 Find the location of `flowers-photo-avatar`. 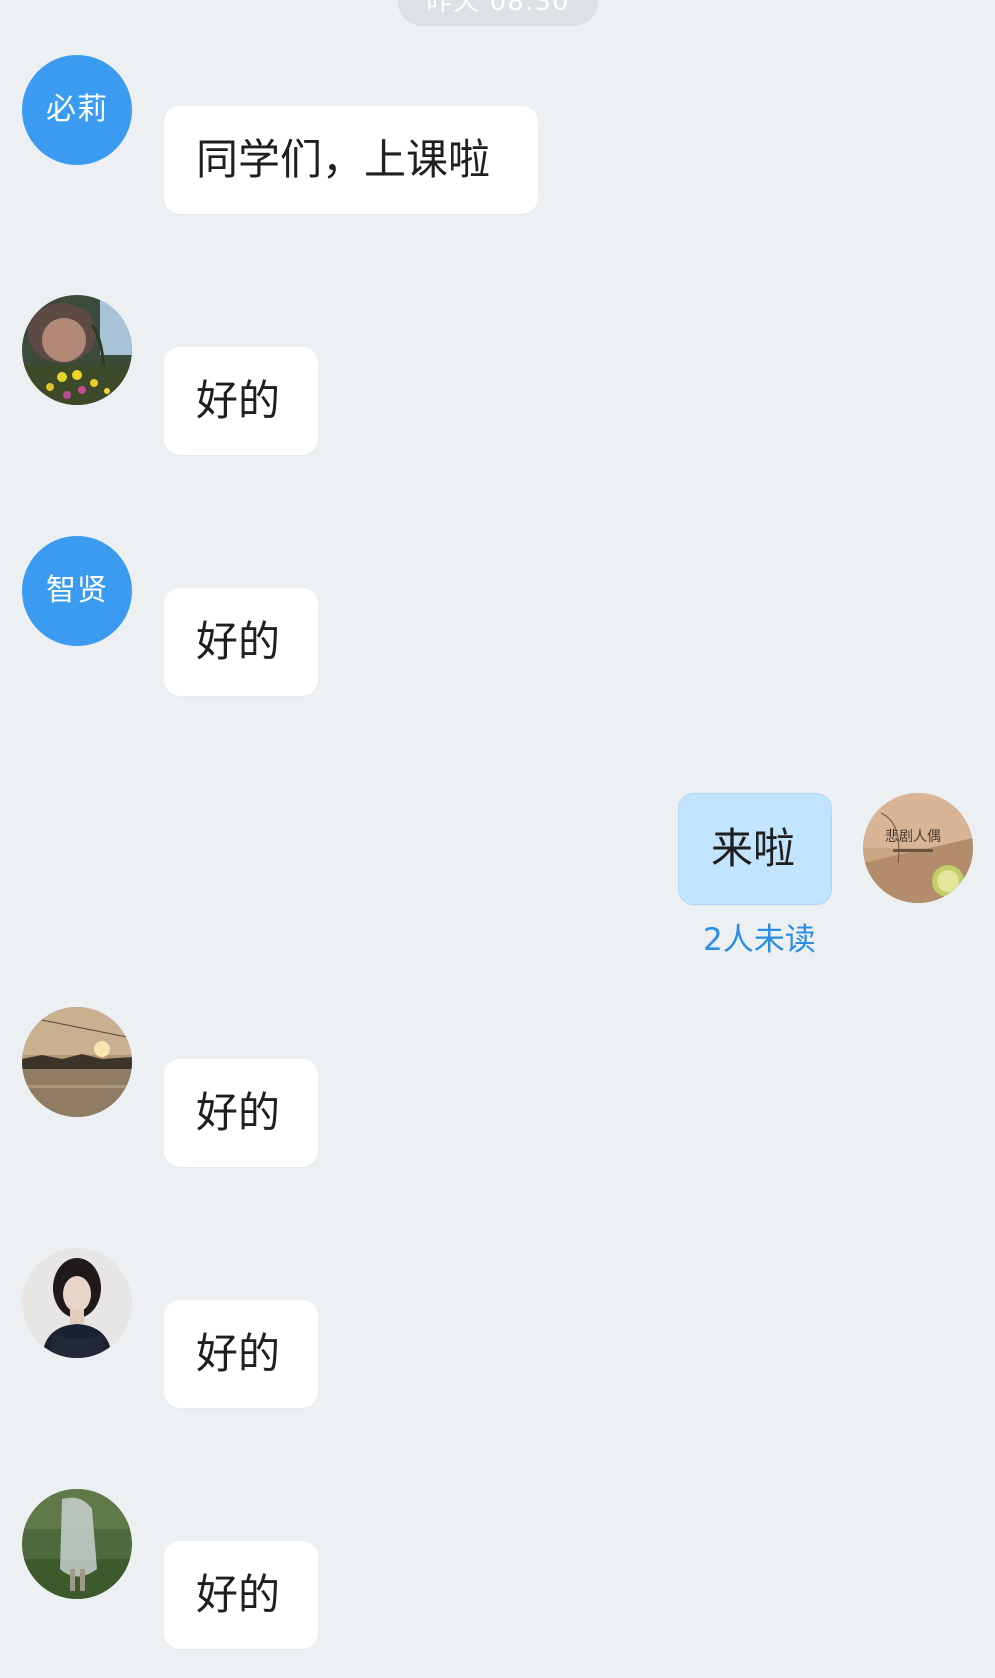

flowers-photo-avatar is located at coordinates (77, 350).